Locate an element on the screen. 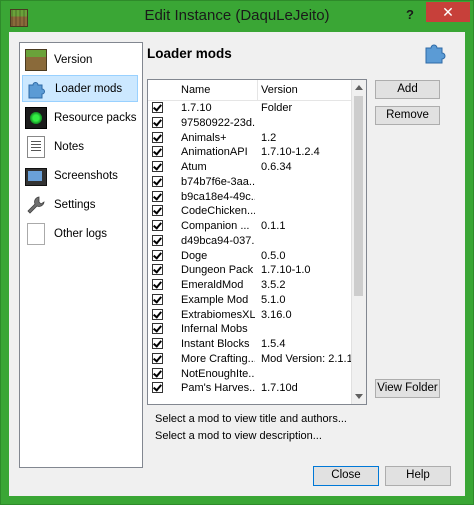 This screenshot has width=474, height=505. table-row: Pam's Harves... 1.7.10d is located at coordinates (249, 388).